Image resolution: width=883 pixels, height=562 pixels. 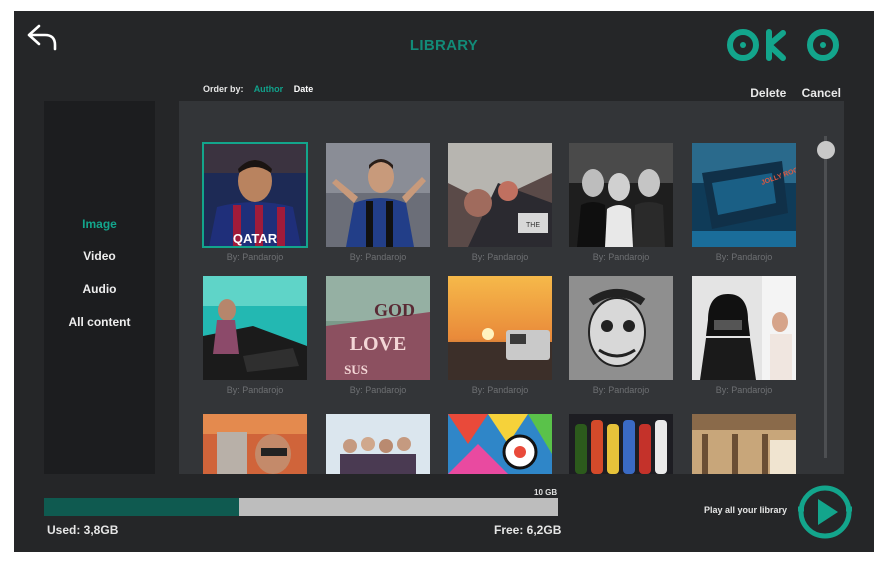 What do you see at coordinates (533, 225) in the screenshot?
I see `svg-text: THE` at bounding box center [533, 225].